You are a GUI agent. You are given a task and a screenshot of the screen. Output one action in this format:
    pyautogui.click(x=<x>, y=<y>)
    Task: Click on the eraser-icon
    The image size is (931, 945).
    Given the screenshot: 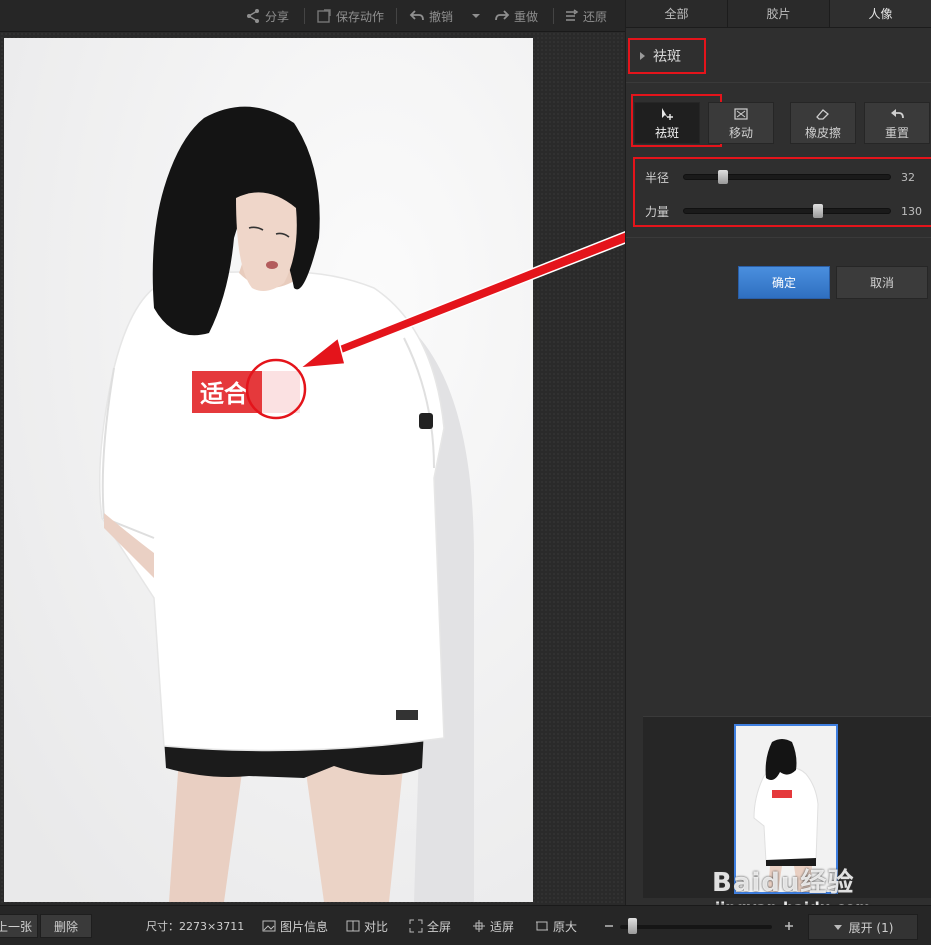 What is the action you would take?
    pyautogui.click(x=822, y=114)
    